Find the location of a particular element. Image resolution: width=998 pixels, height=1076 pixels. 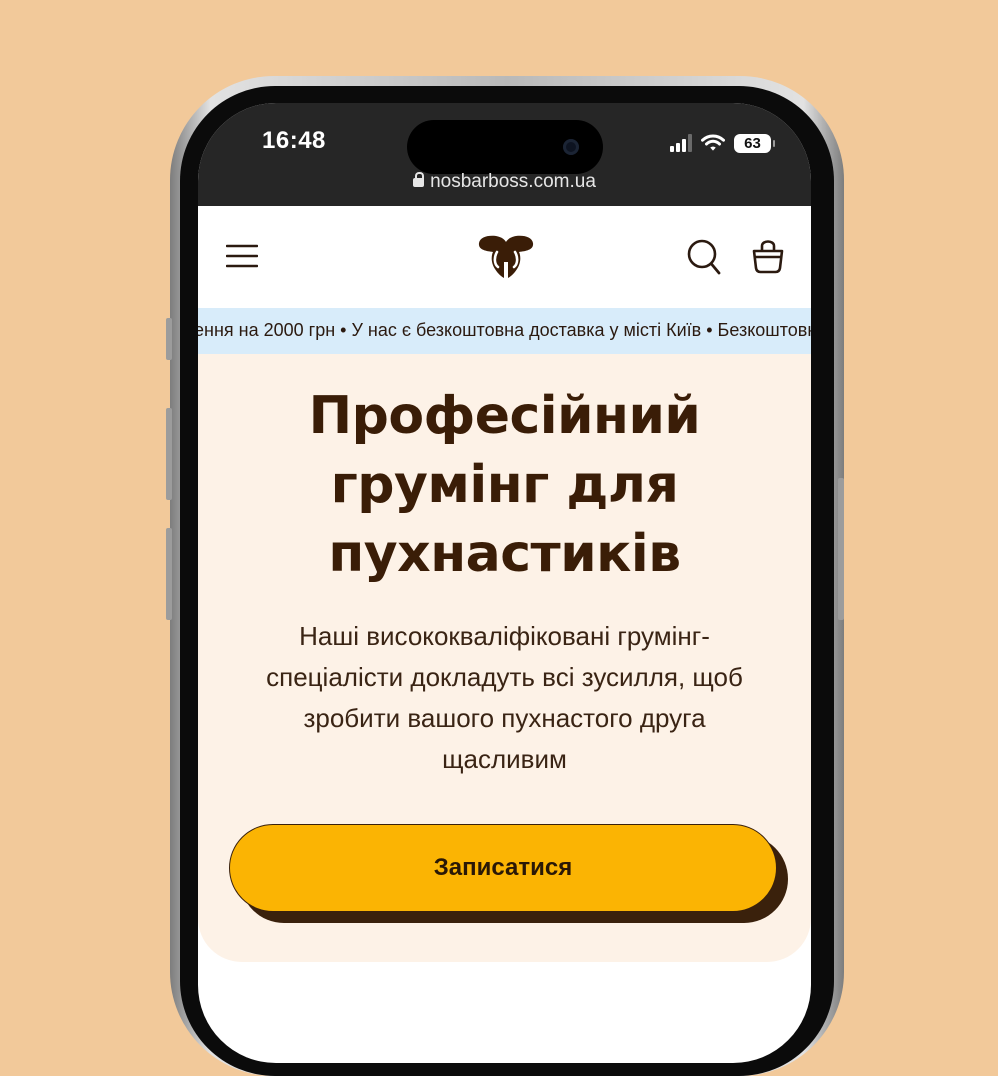

power-button is located at coordinates (841, 549).